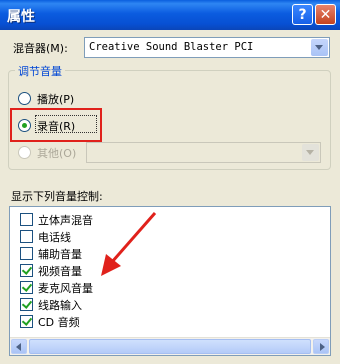  I want to click on annotation-arrow, so click(129, 244).